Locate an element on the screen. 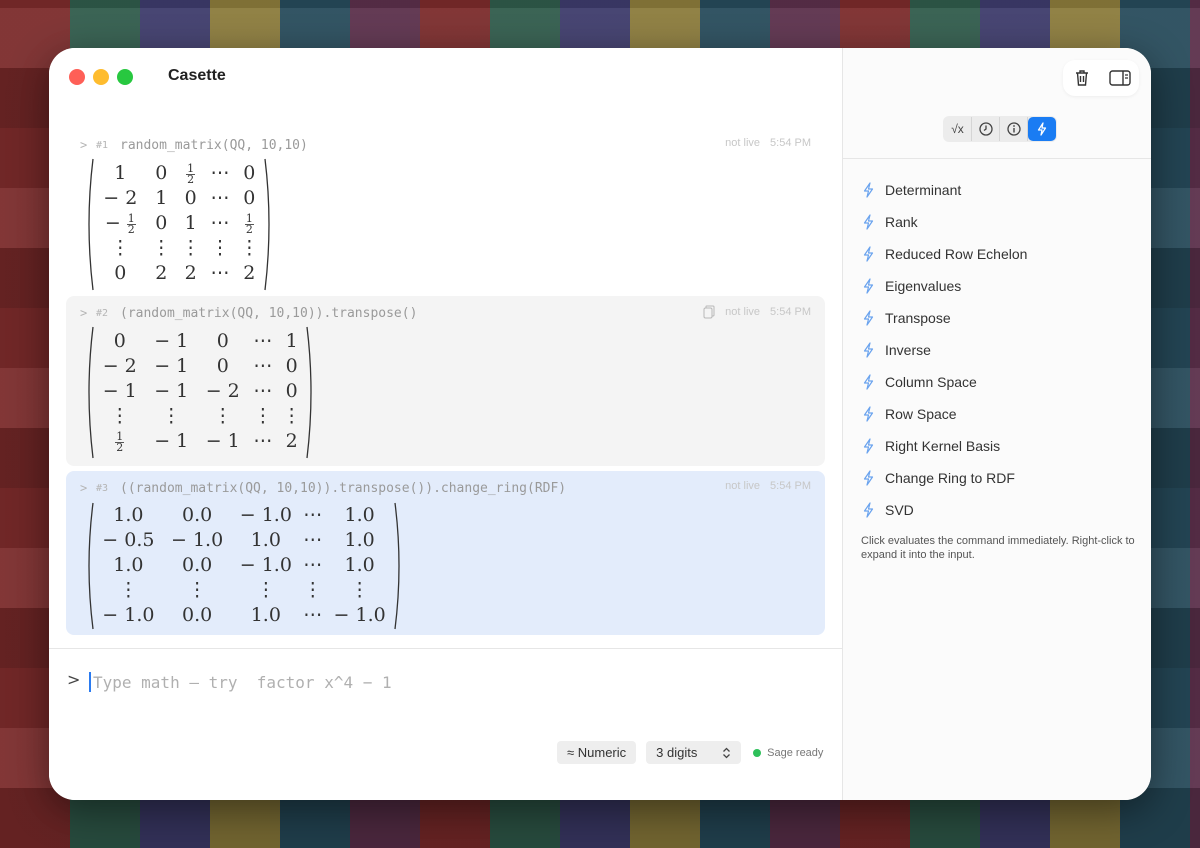 This screenshot has width=1200, height=848. close-window-button is located at coordinates (77, 77).